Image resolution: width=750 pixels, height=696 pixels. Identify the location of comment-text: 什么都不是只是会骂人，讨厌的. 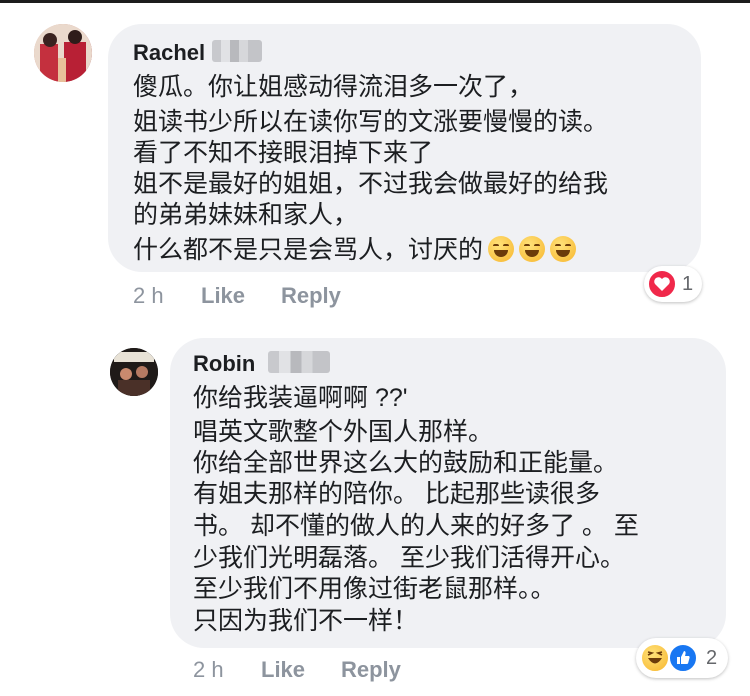
(308, 250).